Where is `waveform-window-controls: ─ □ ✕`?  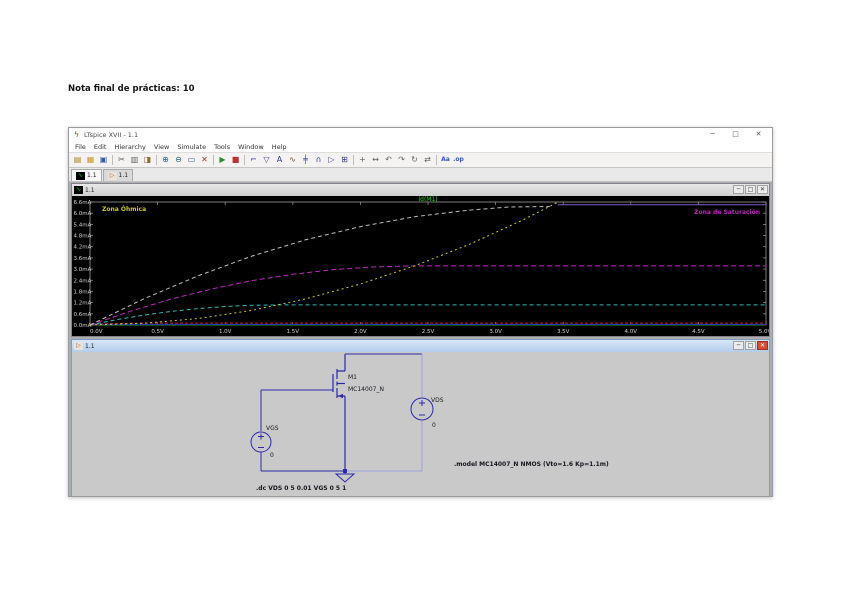
waveform-window-controls: ─ □ ✕ is located at coordinates (750, 189).